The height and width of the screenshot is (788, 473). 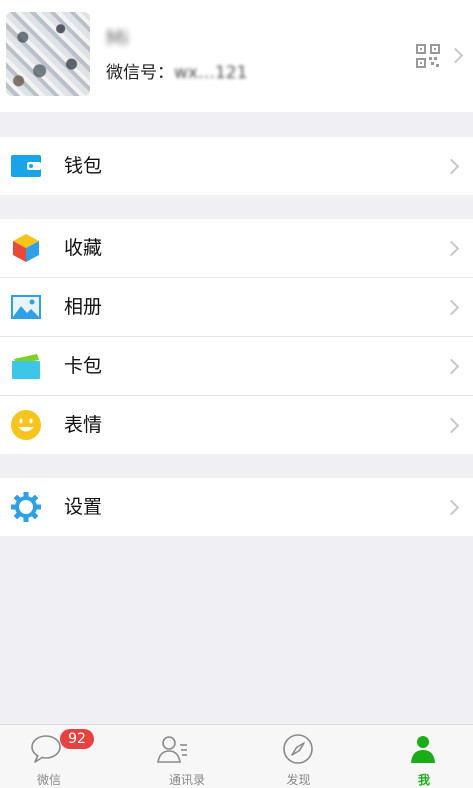 I want to click on favorites-cube-icon, so click(x=26, y=248).